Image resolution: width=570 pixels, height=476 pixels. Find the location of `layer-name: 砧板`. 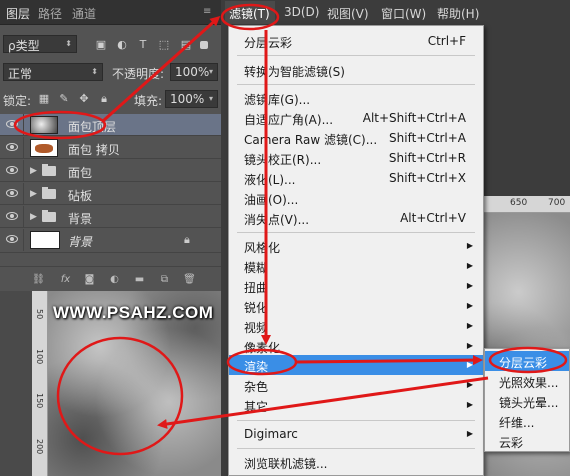

layer-name: 砧板 is located at coordinates (80, 196).